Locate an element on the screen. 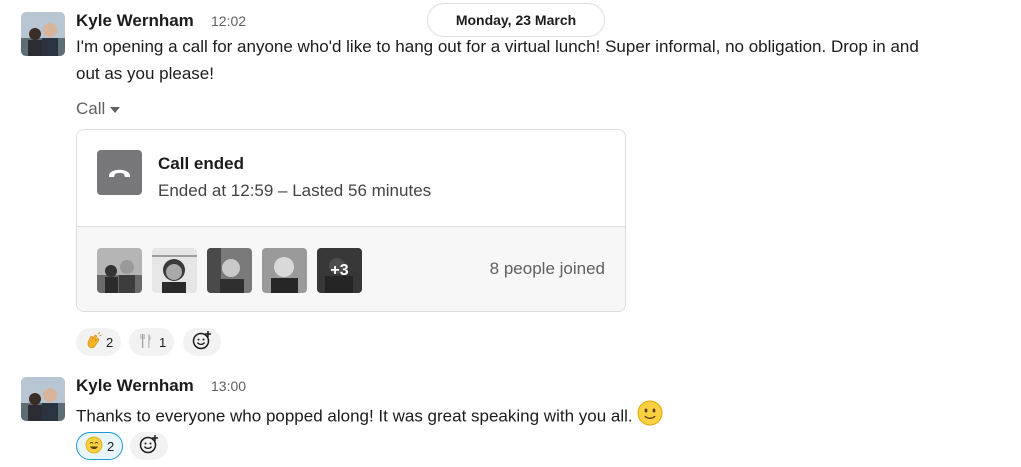  call-status: Call ended is located at coordinates (201, 163).